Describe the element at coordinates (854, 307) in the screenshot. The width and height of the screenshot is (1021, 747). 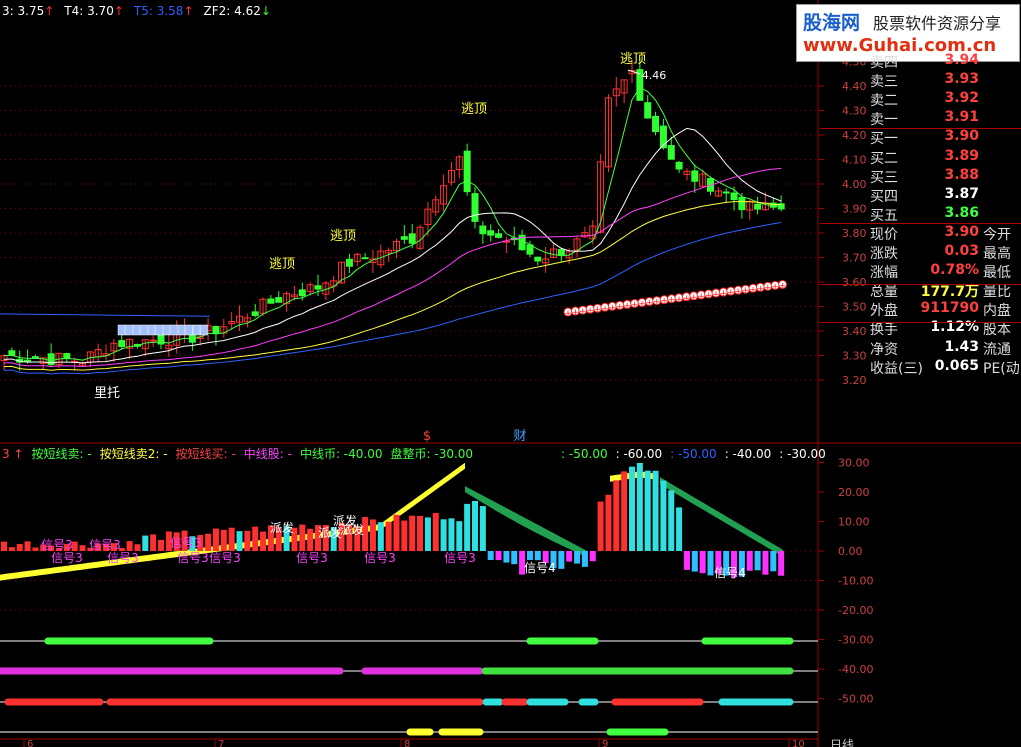
I see `price-tick-label: 3.50` at that location.